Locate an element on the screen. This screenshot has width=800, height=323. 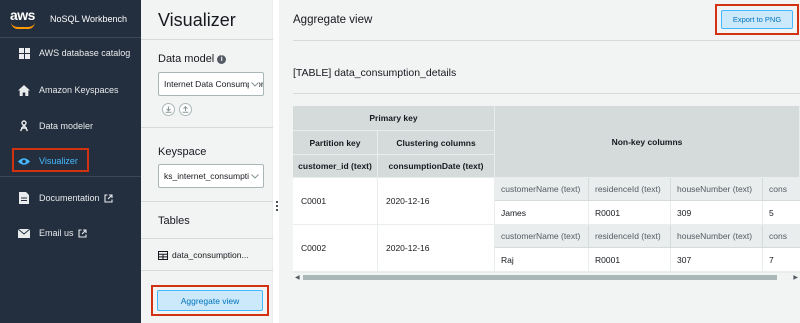
value-cell: 7 is located at coordinates (781, 260).